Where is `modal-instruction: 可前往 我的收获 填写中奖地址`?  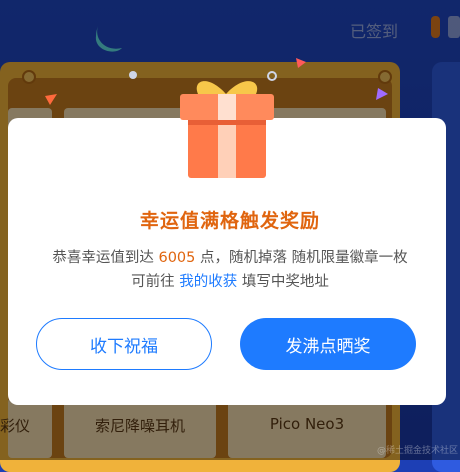 modal-instruction: 可前往 我的收获 填写中奖地址 is located at coordinates (230, 280).